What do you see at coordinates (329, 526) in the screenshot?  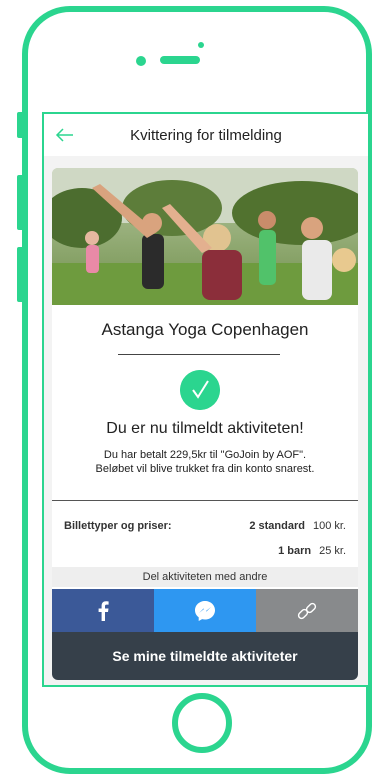 I see `ticket-price: 100 kr.` at bounding box center [329, 526].